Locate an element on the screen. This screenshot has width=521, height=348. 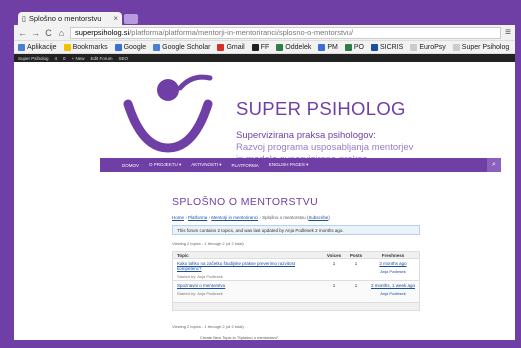
bookmark-item: EuroPsy is located at coordinates (428, 47).